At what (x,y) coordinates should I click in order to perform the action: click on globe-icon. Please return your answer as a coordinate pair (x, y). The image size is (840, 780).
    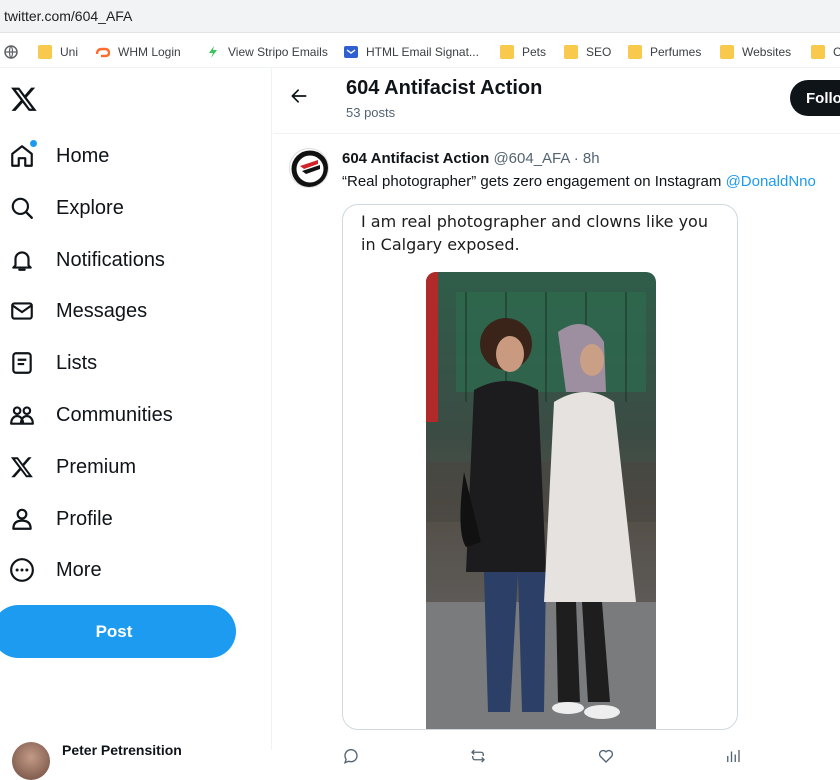
    Looking at the image, I should click on (11, 52).